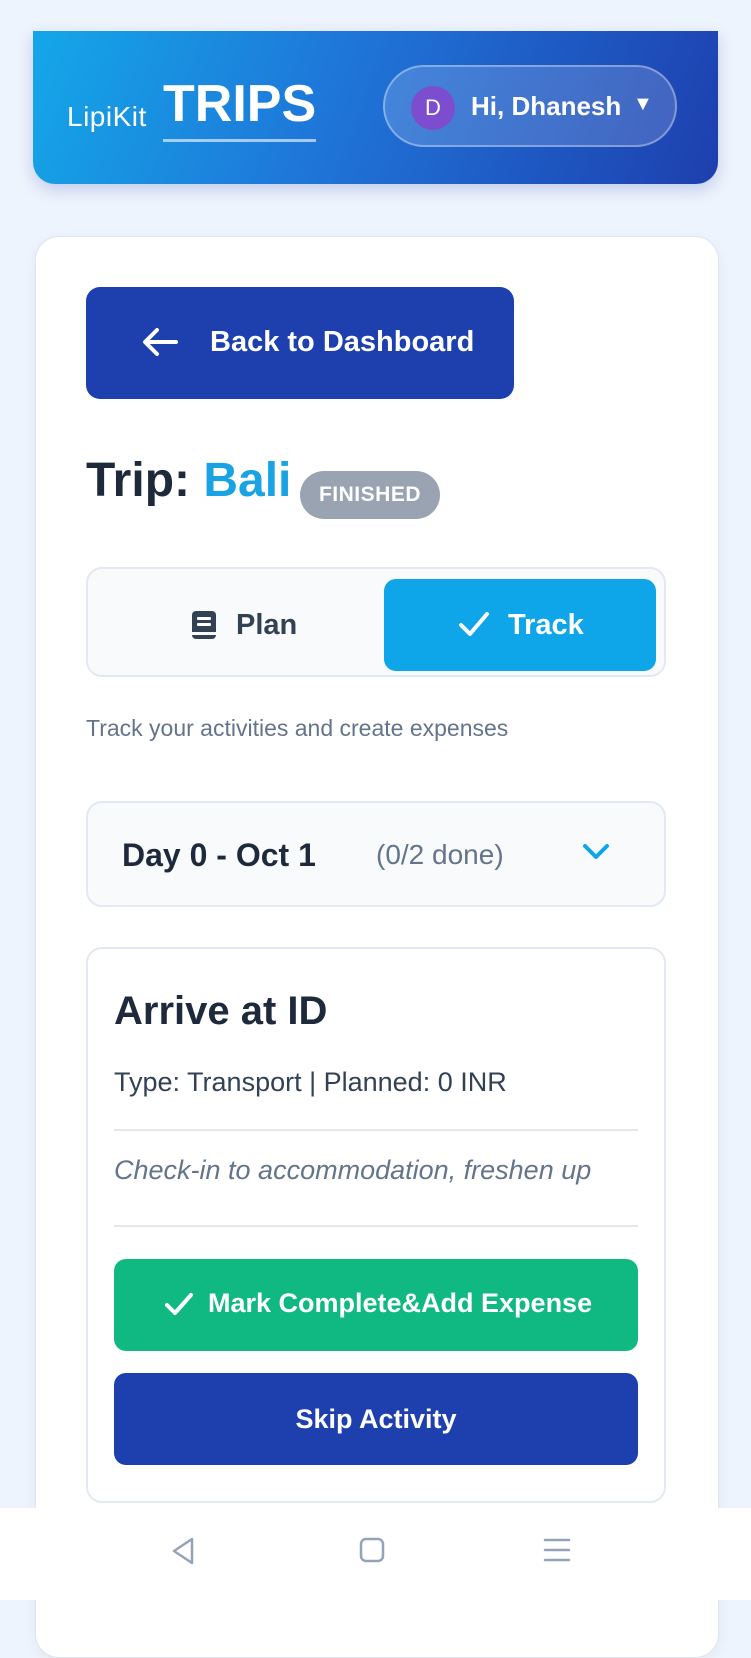 The image size is (751, 1658). Describe the element at coordinates (183, 1551) in the screenshot. I see `nav-back-icon` at that location.